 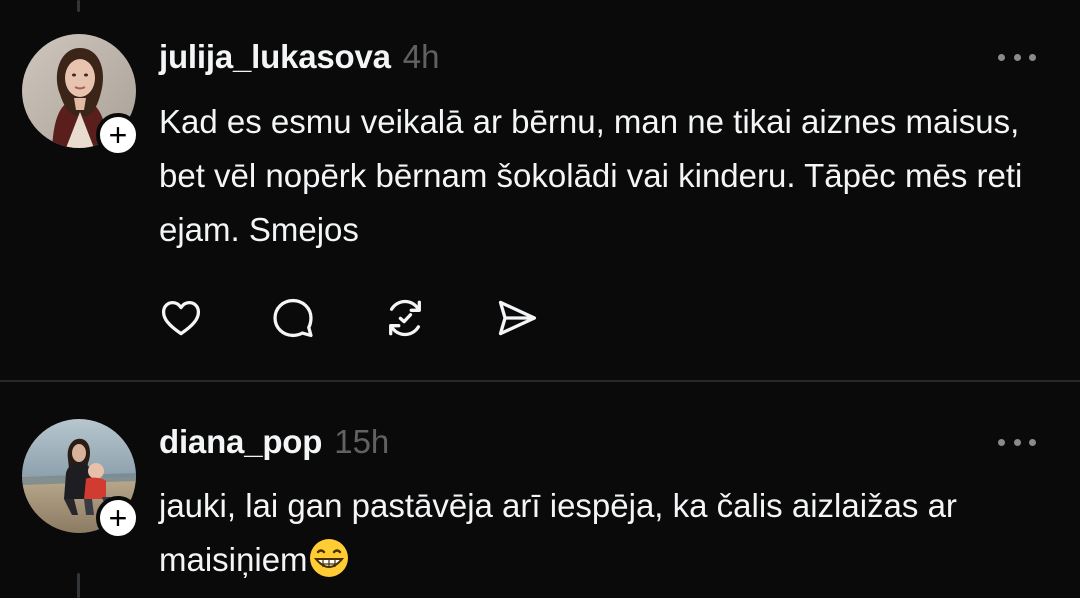 I want to click on grinning-face-icon, so click(x=329, y=558).